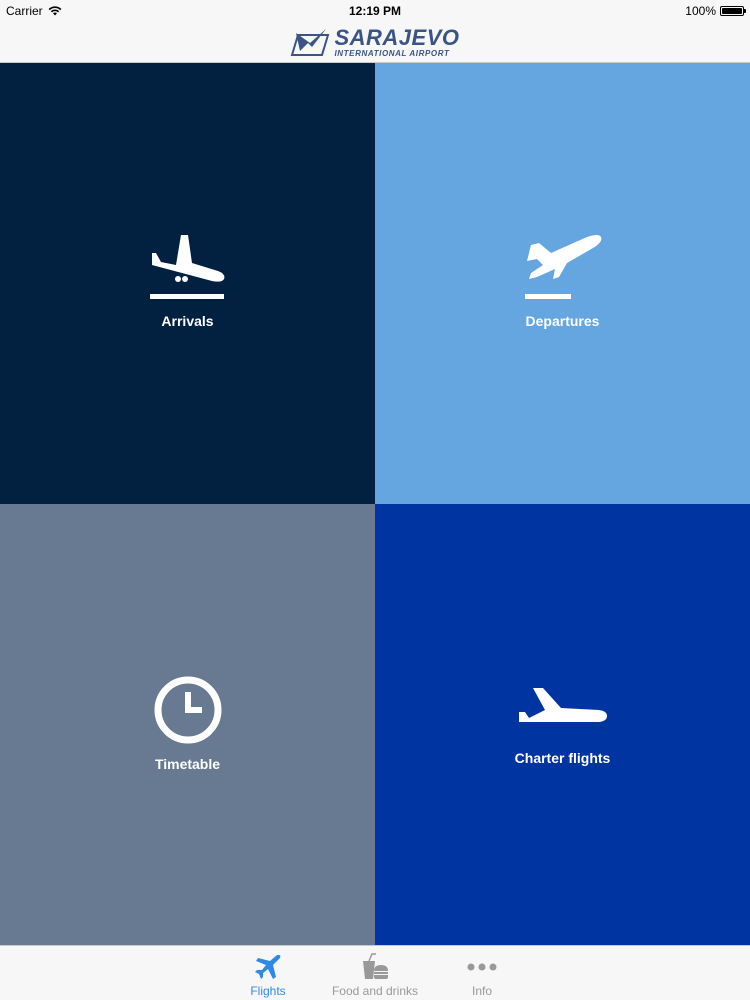 The height and width of the screenshot is (1000, 750). What do you see at coordinates (375, 966) in the screenshot?
I see `food-drink-icon` at bounding box center [375, 966].